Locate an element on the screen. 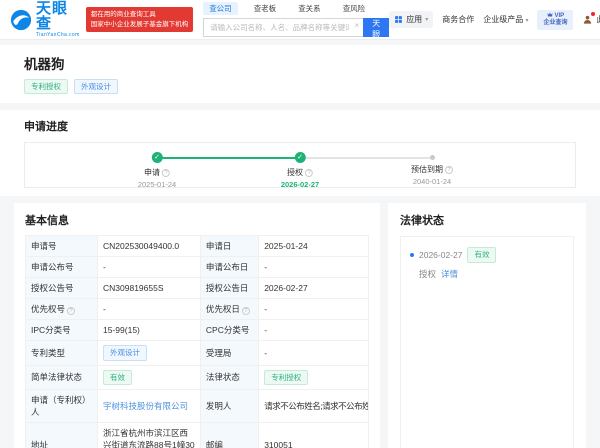 Image resolution: width=600 pixels, height=448 pixels. table-row: 地址 浙江省杭州市滨江区西兴街道东流路88号1幢306室 邮编 310051 is located at coordinates (196, 434).